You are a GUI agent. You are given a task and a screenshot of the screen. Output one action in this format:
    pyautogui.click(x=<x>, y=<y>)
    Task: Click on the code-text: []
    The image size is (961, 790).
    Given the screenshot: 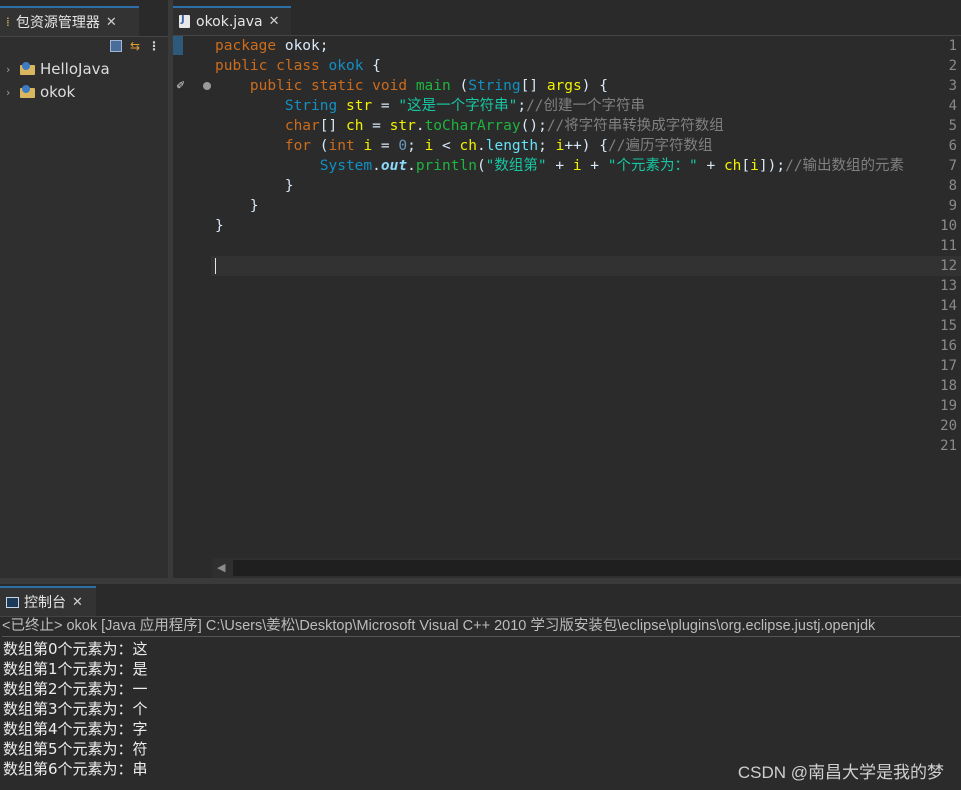 What is the action you would take?
    pyautogui.click(x=332, y=126)
    